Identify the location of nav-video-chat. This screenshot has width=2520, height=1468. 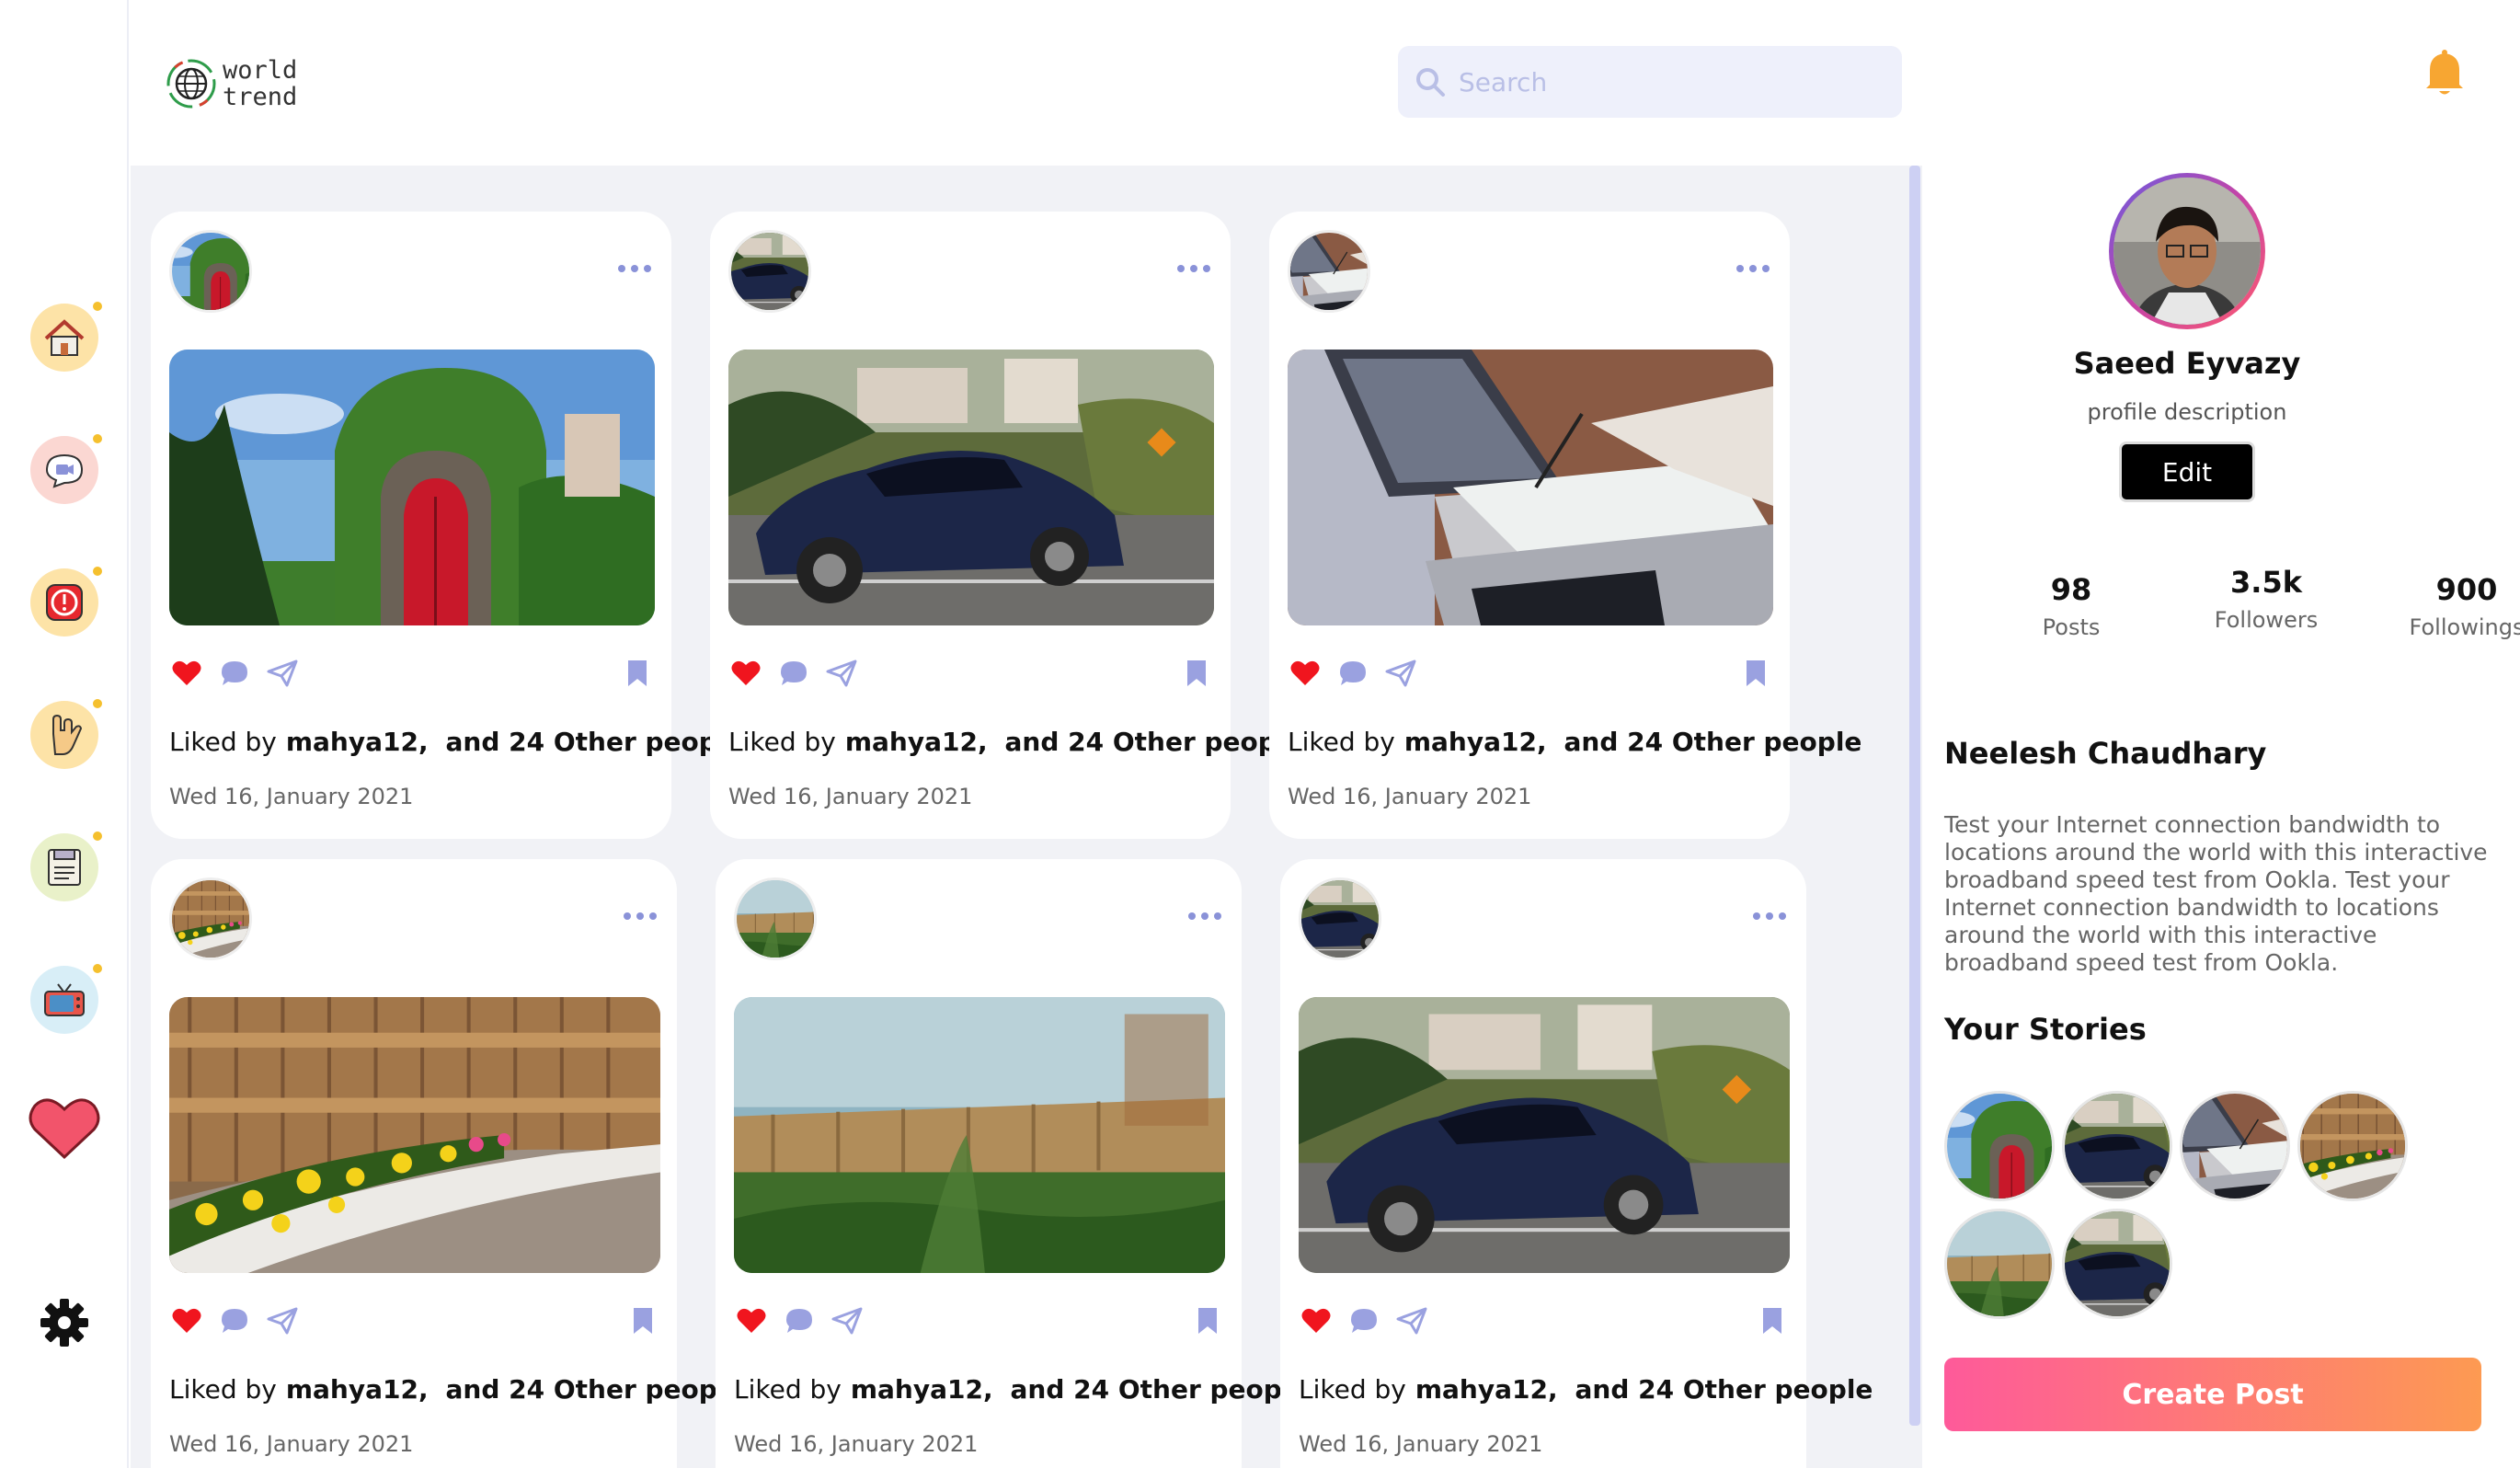
(65, 470).